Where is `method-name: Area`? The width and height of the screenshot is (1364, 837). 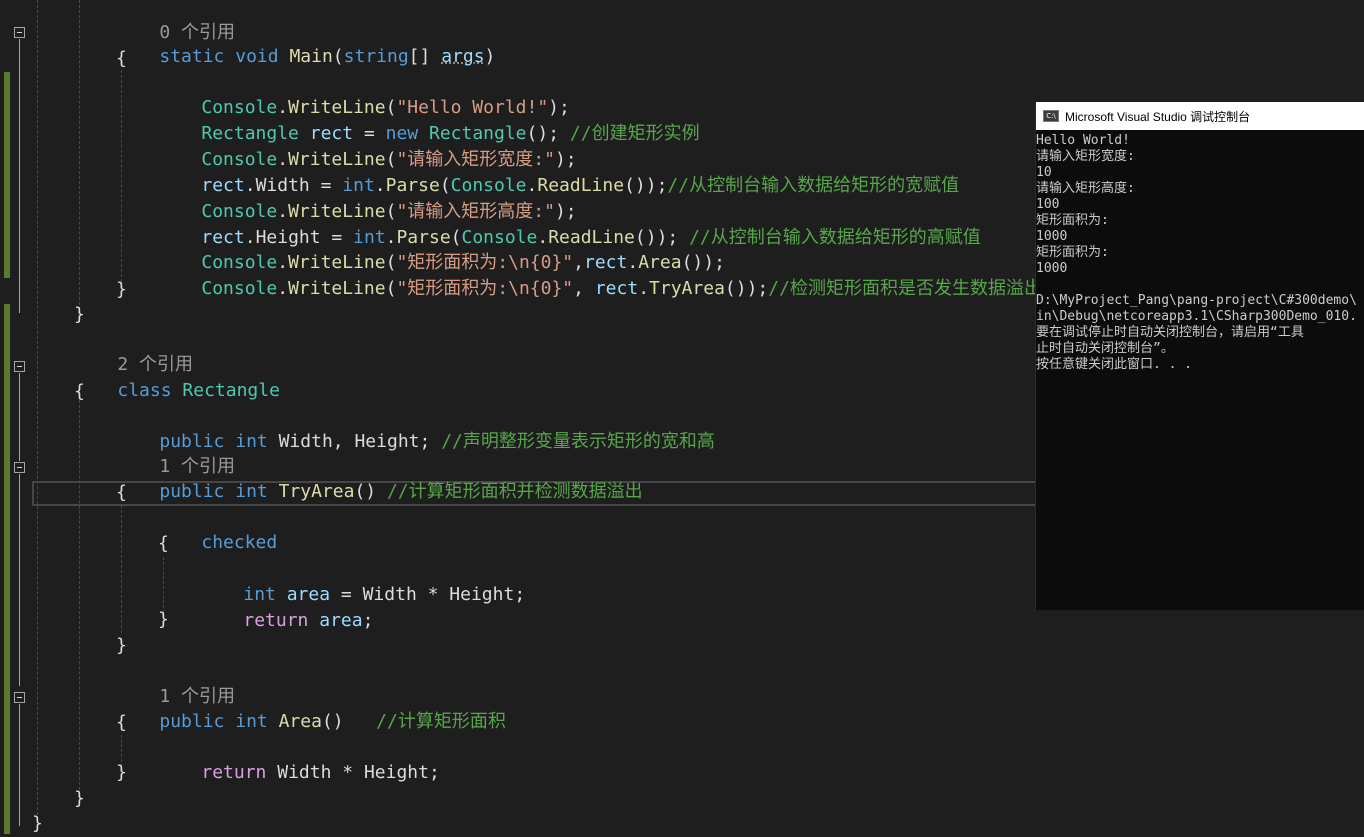
method-name: Area is located at coordinates (300, 721).